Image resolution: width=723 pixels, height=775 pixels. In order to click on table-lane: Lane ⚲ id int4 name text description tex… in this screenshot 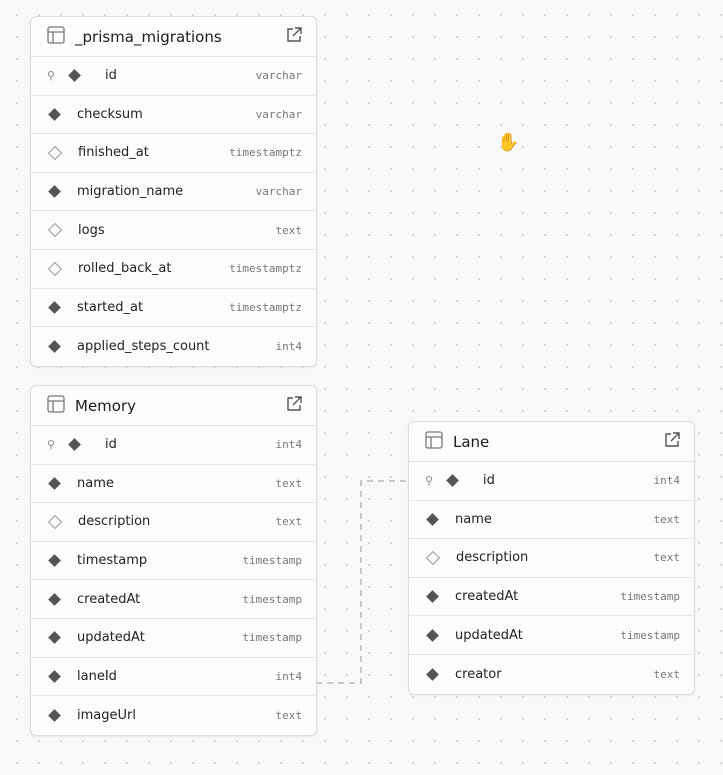, I will do `click(551, 558)`.